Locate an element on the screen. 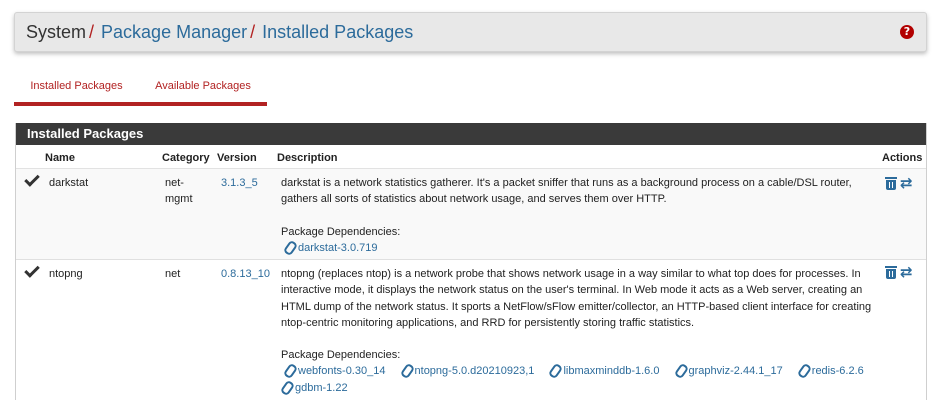 The image size is (949, 400). panel-title: Installed Packages is located at coordinates (471, 134).